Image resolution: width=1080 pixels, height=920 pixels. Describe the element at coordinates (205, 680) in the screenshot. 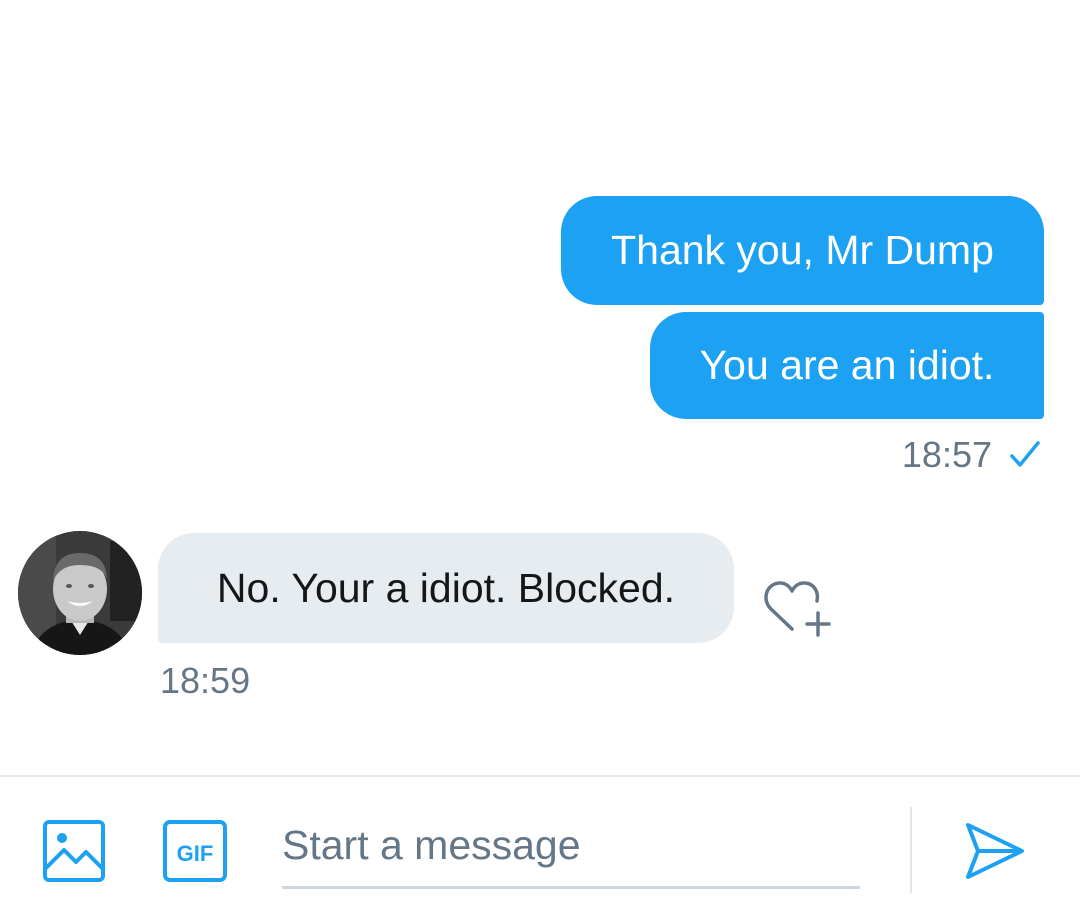

I see `message-timestamp: 18:59` at that location.